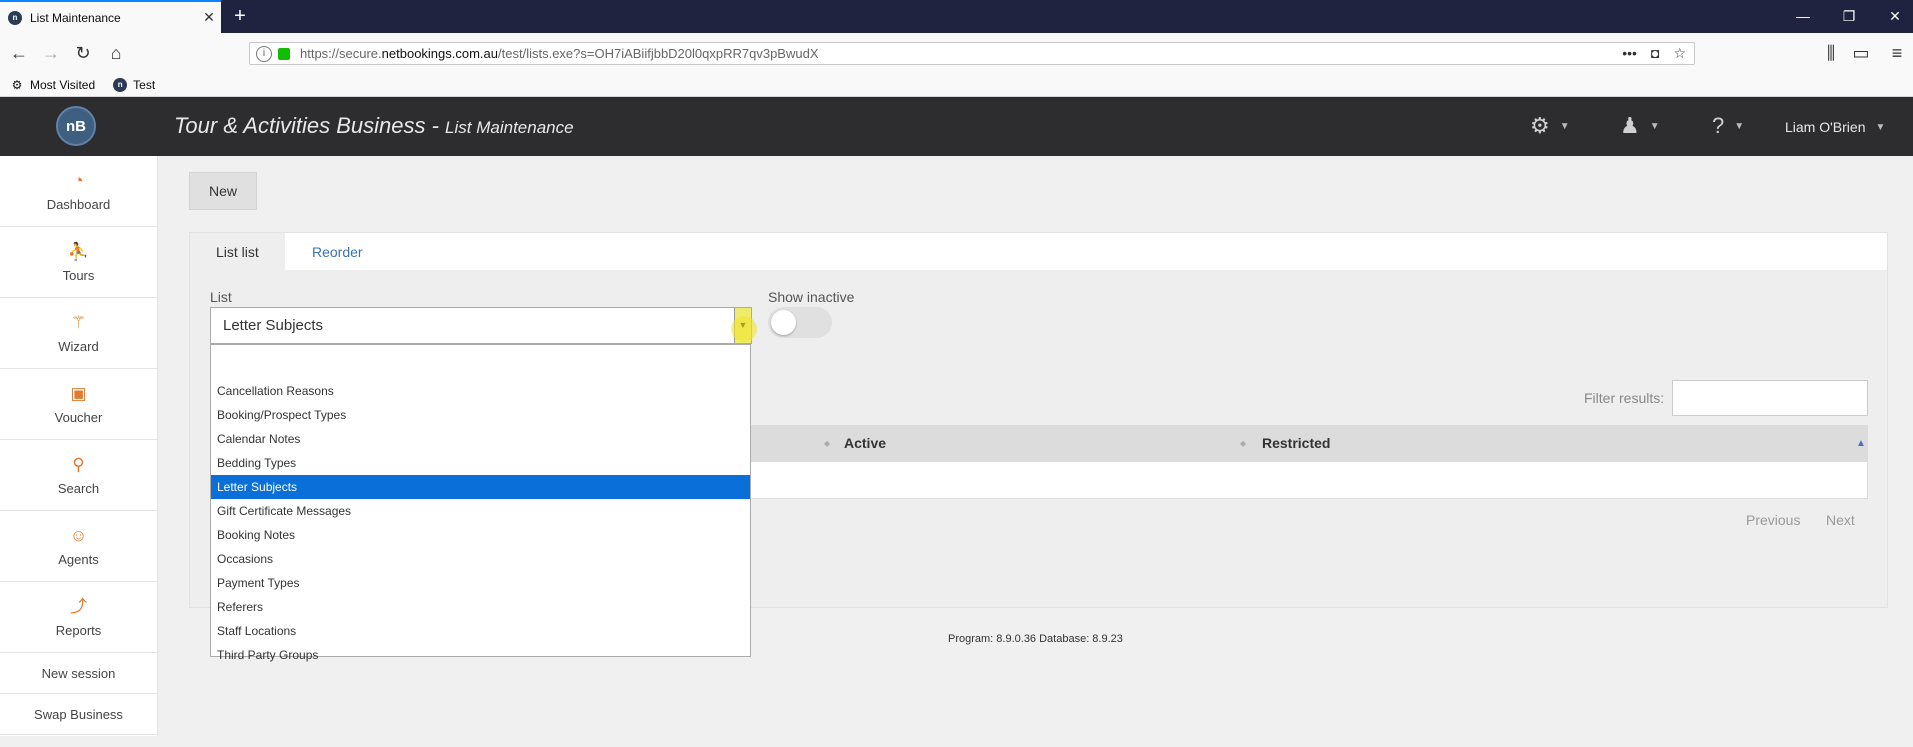  I want to click on dashboard-gauge-icon: ◔, so click(78, 180).